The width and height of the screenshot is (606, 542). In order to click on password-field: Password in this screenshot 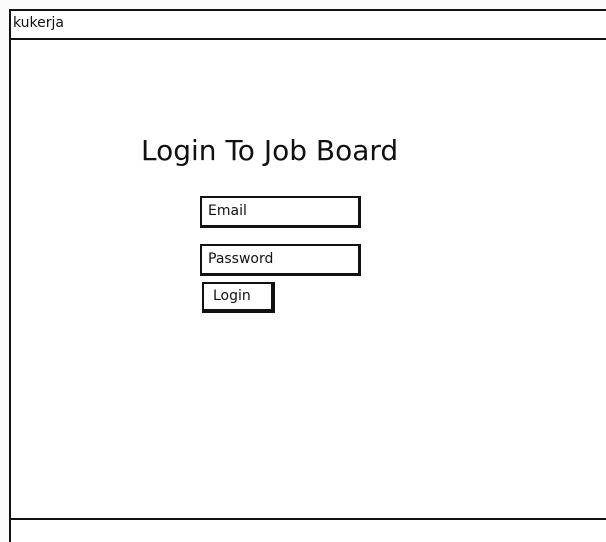, I will do `click(280, 260)`.